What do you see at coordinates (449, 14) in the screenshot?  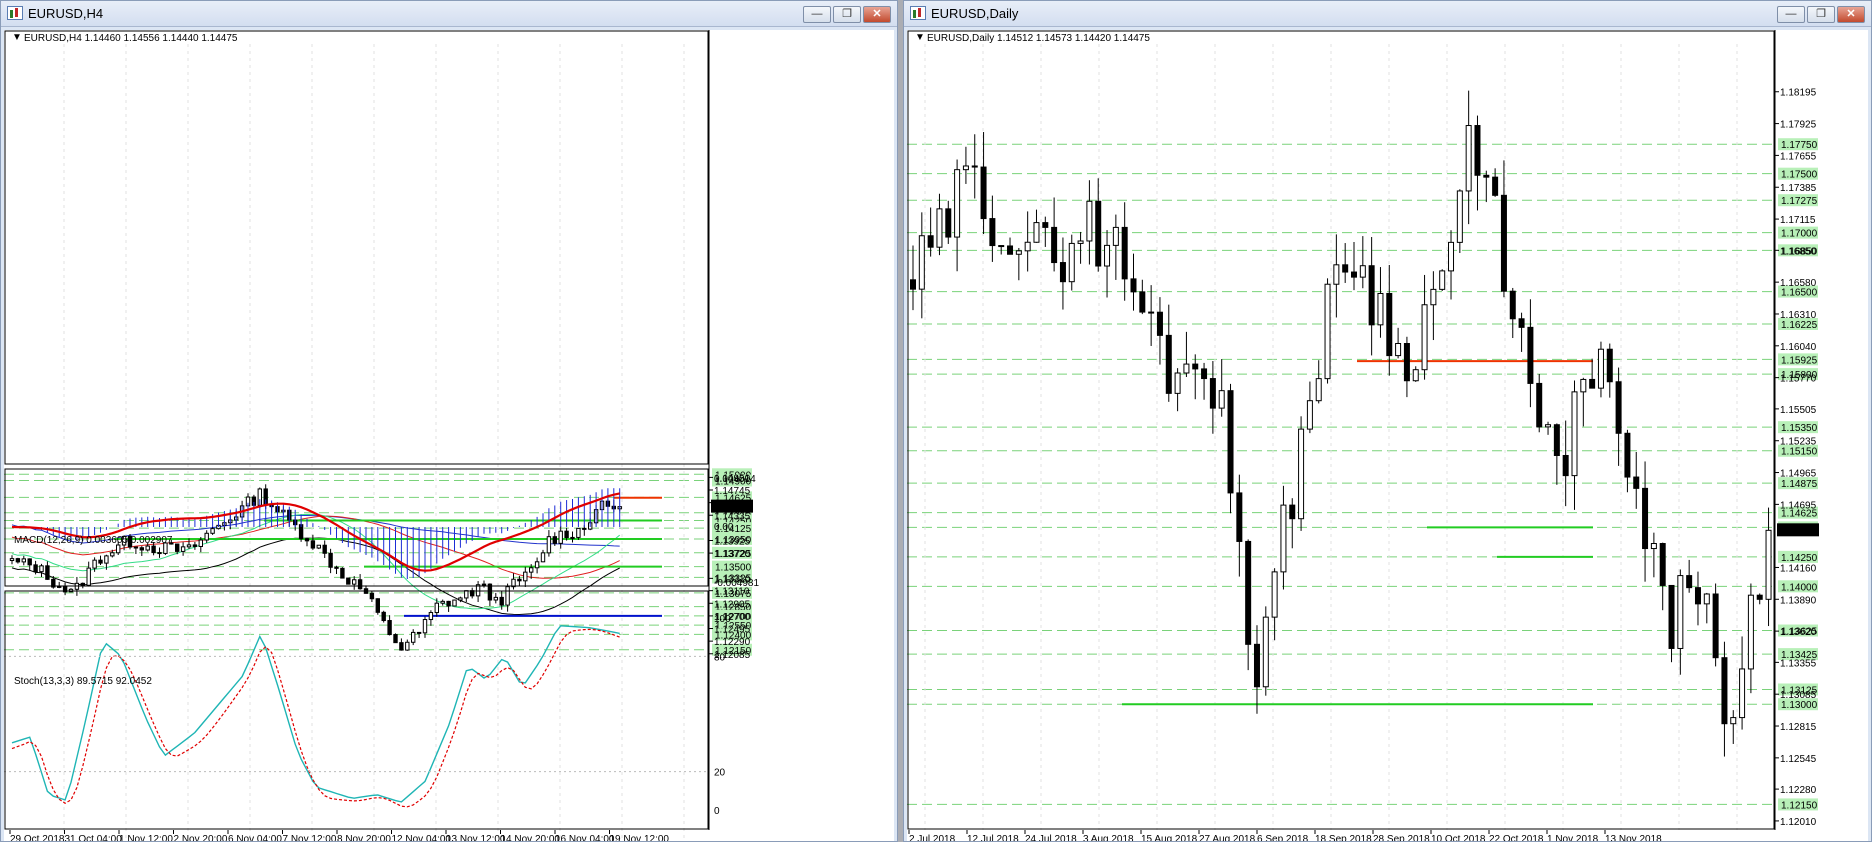 I see `window-titlebar: EURUSD,H4 — ❐ ✕` at bounding box center [449, 14].